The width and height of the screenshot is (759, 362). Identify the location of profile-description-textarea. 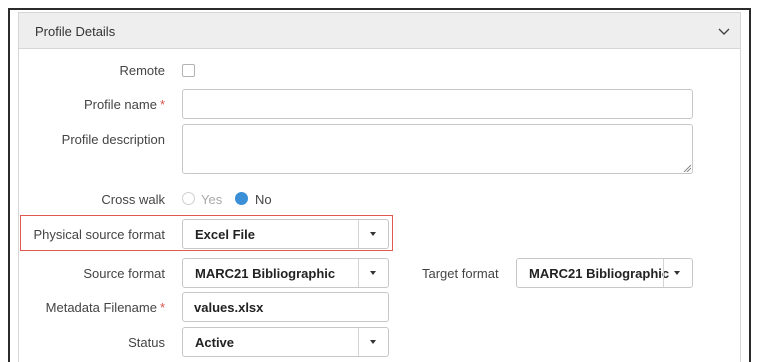
(437, 149).